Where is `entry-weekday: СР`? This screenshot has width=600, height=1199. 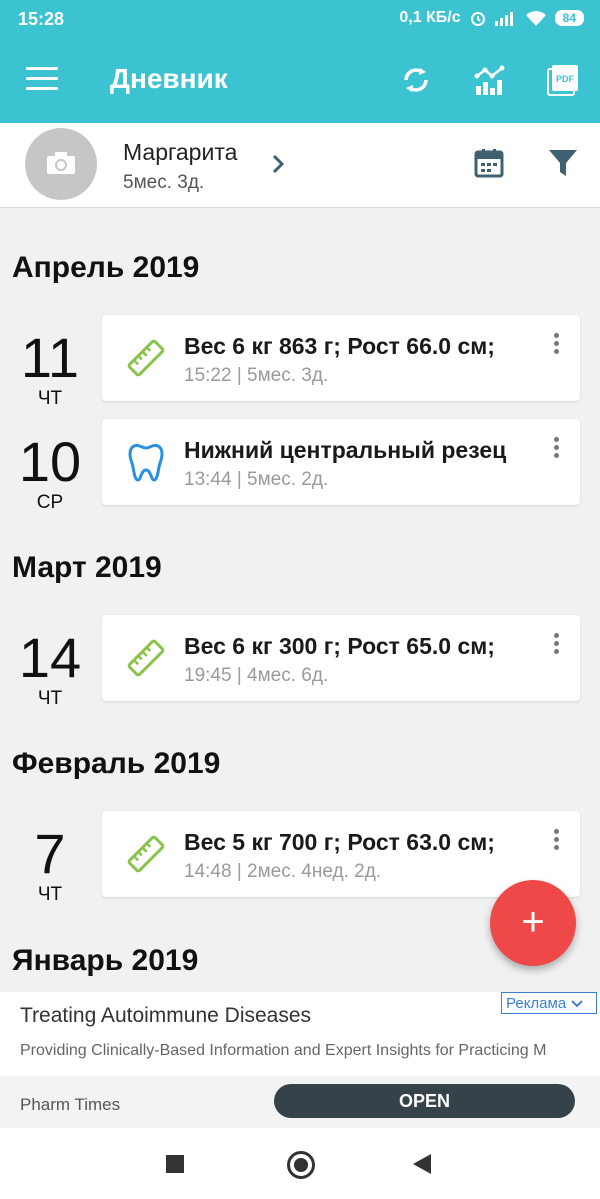 entry-weekday: СР is located at coordinates (50, 502).